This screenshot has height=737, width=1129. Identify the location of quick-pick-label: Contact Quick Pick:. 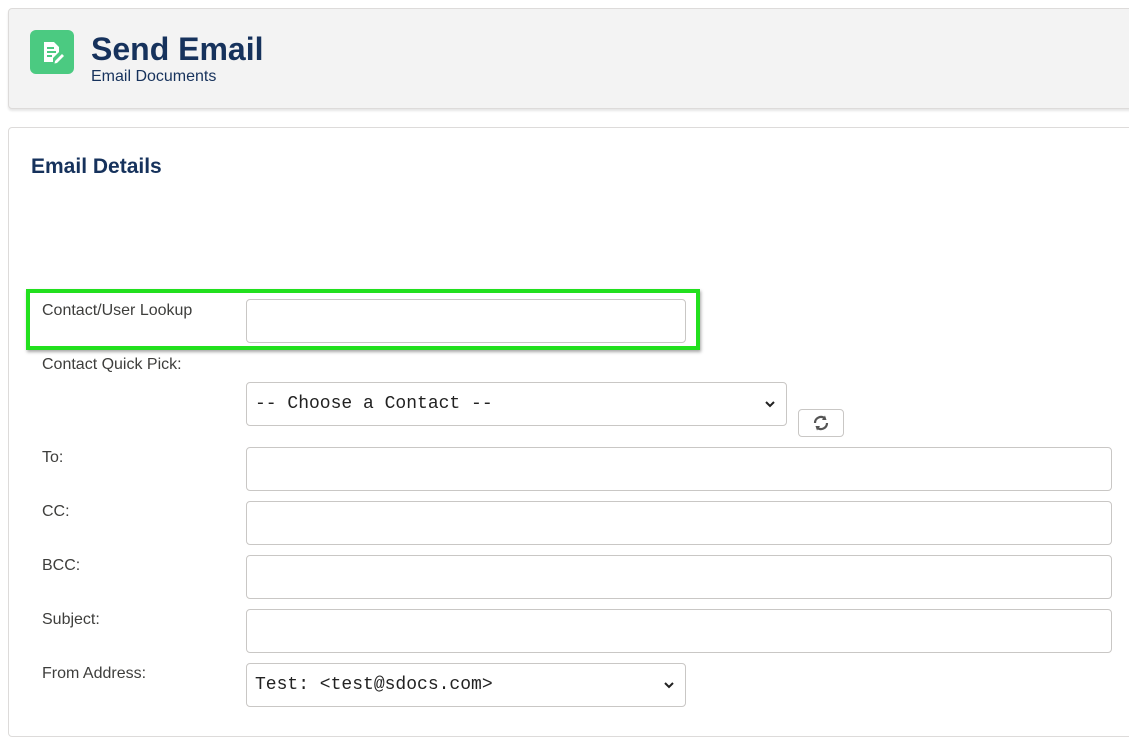
(112, 364).